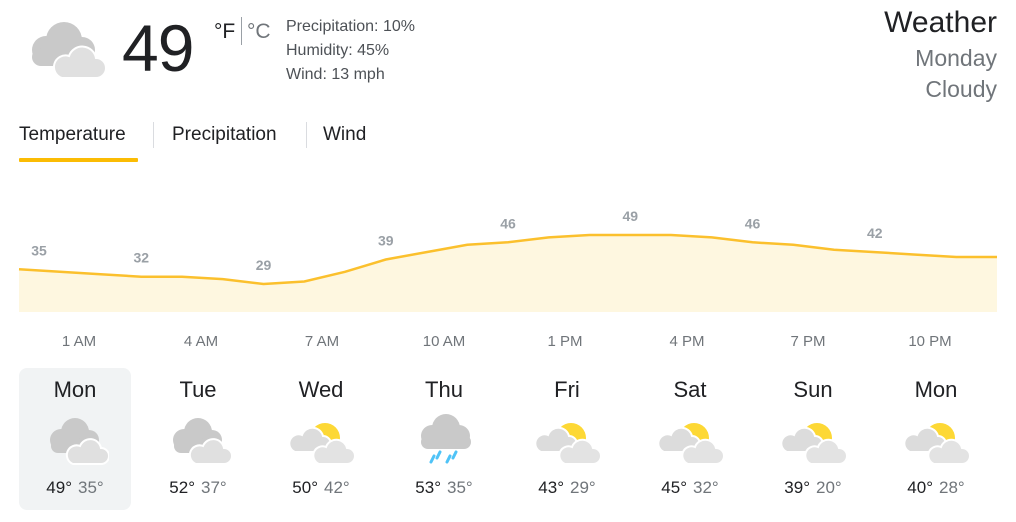  What do you see at coordinates (930, 341) in the screenshot?
I see `x-tick-label: 10 PM` at bounding box center [930, 341].